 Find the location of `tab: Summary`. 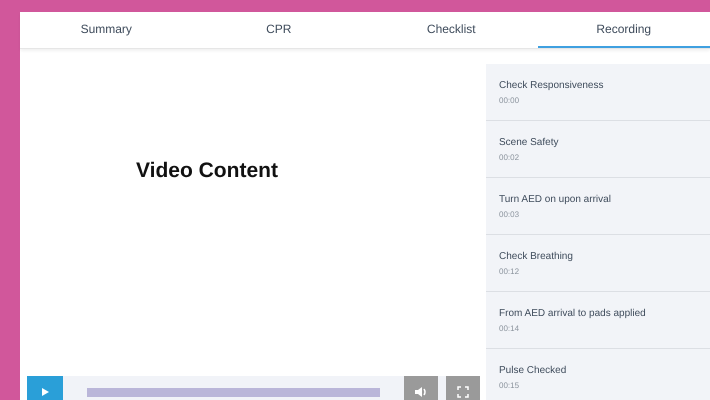

tab: Summary is located at coordinates (106, 30).